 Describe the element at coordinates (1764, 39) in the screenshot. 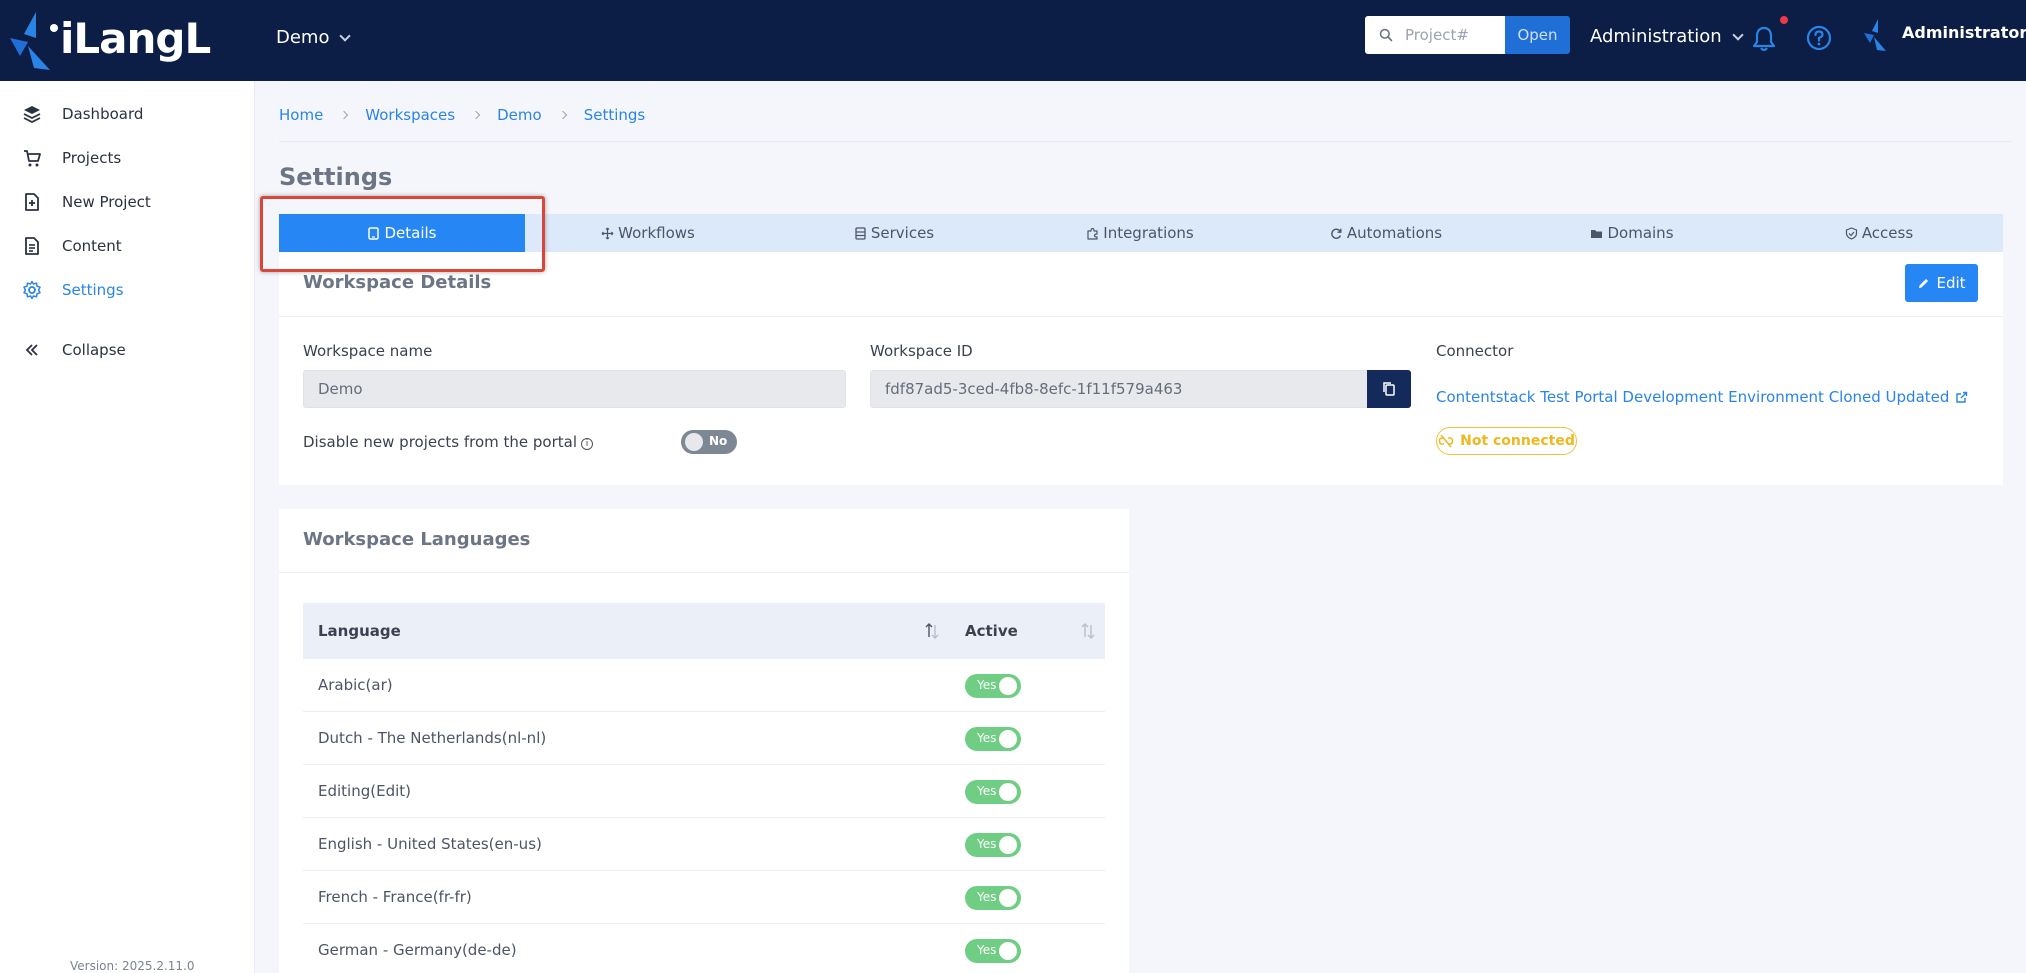

I see `bell-icon` at that location.